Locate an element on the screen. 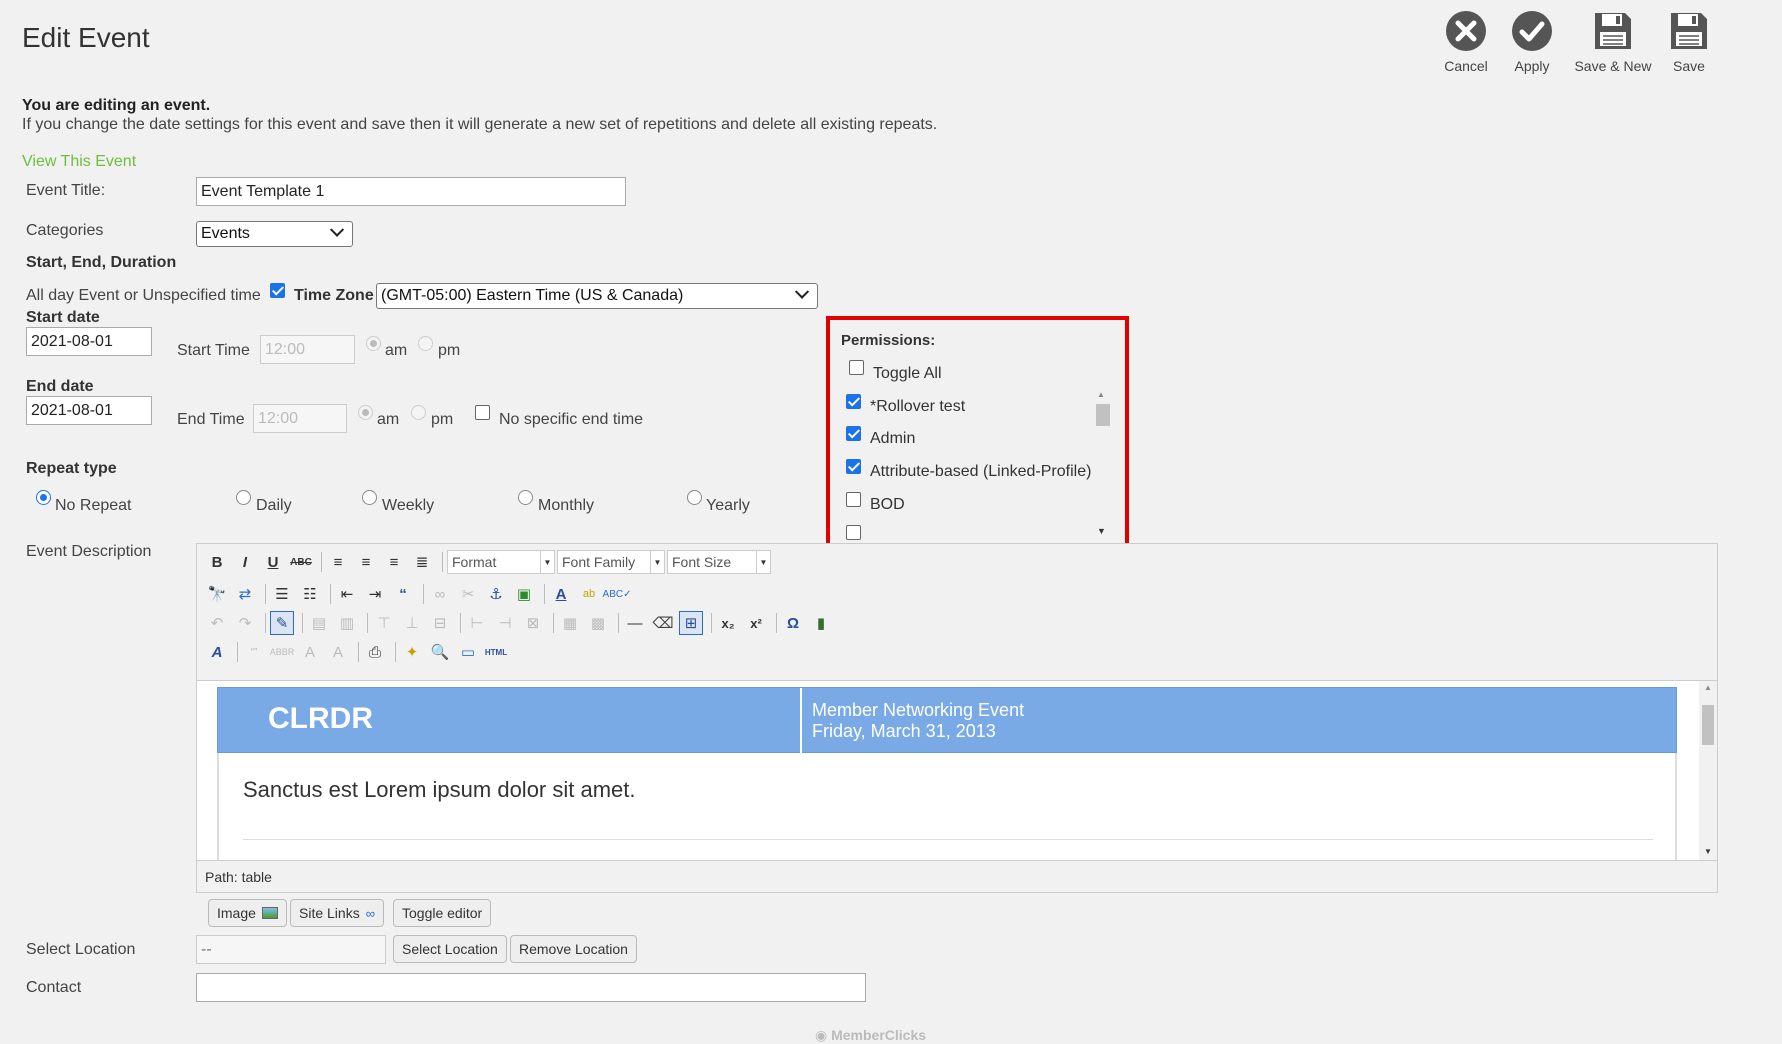 This screenshot has width=1782, height=1044. table-row-props-icon: ▤ is located at coordinates (319, 623).